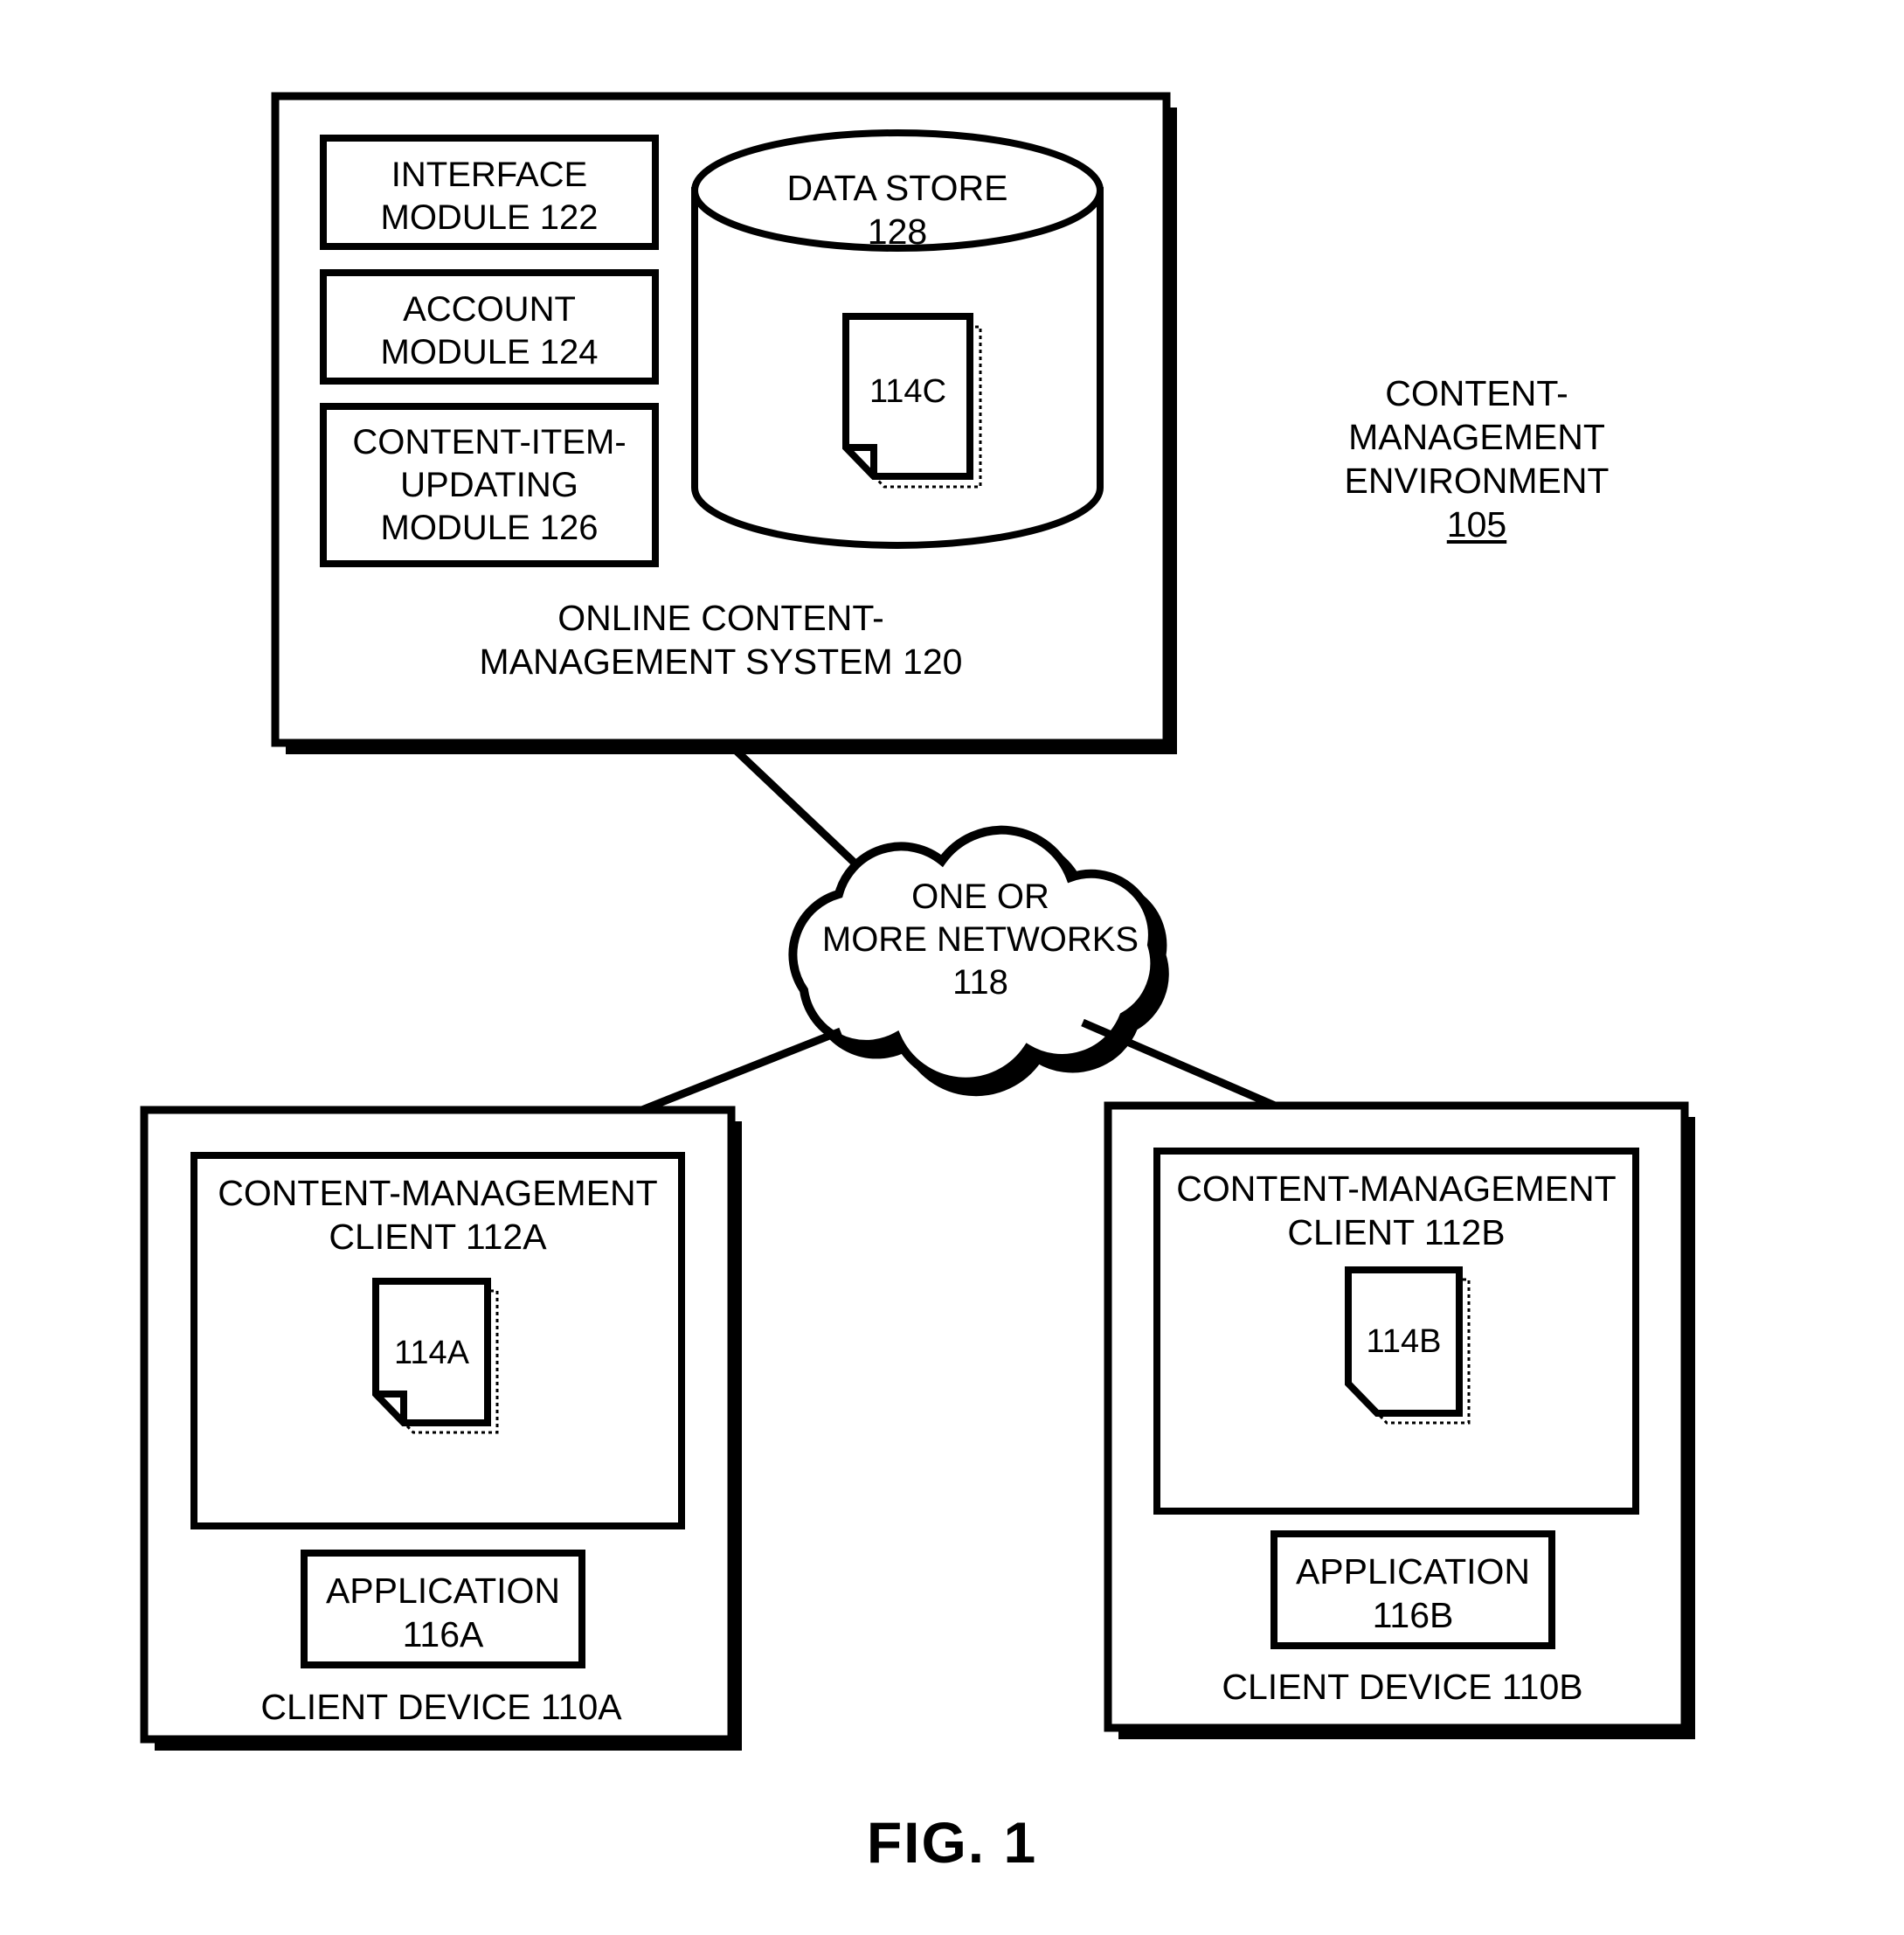 The height and width of the screenshot is (1935, 1904). What do you see at coordinates (1396, 1232) in the screenshot?
I see `content-management-client-b-label-line2: CLIENT 112B` at bounding box center [1396, 1232].